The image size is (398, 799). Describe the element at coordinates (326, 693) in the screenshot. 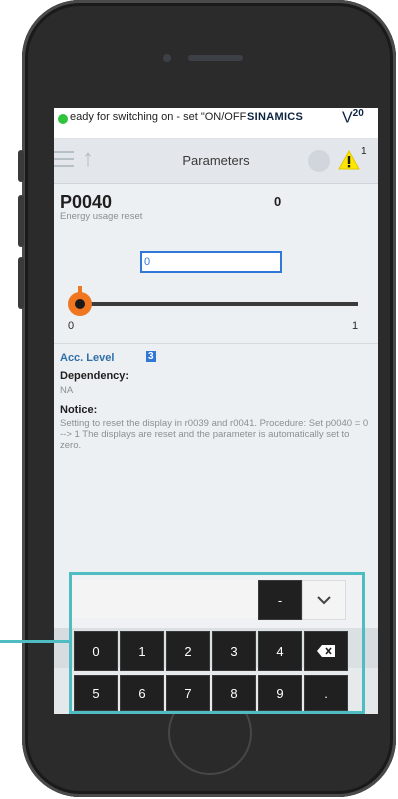

I see `key-decimal: .` at that location.